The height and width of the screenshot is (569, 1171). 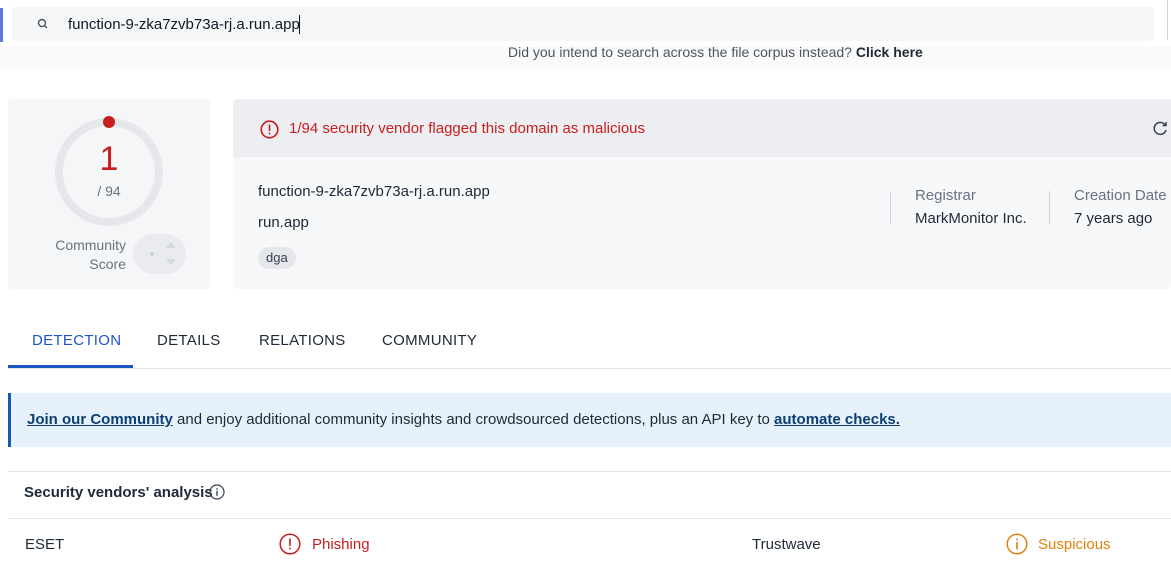 What do you see at coordinates (290, 544) in the screenshot?
I see `malicious-alert-icon` at bounding box center [290, 544].